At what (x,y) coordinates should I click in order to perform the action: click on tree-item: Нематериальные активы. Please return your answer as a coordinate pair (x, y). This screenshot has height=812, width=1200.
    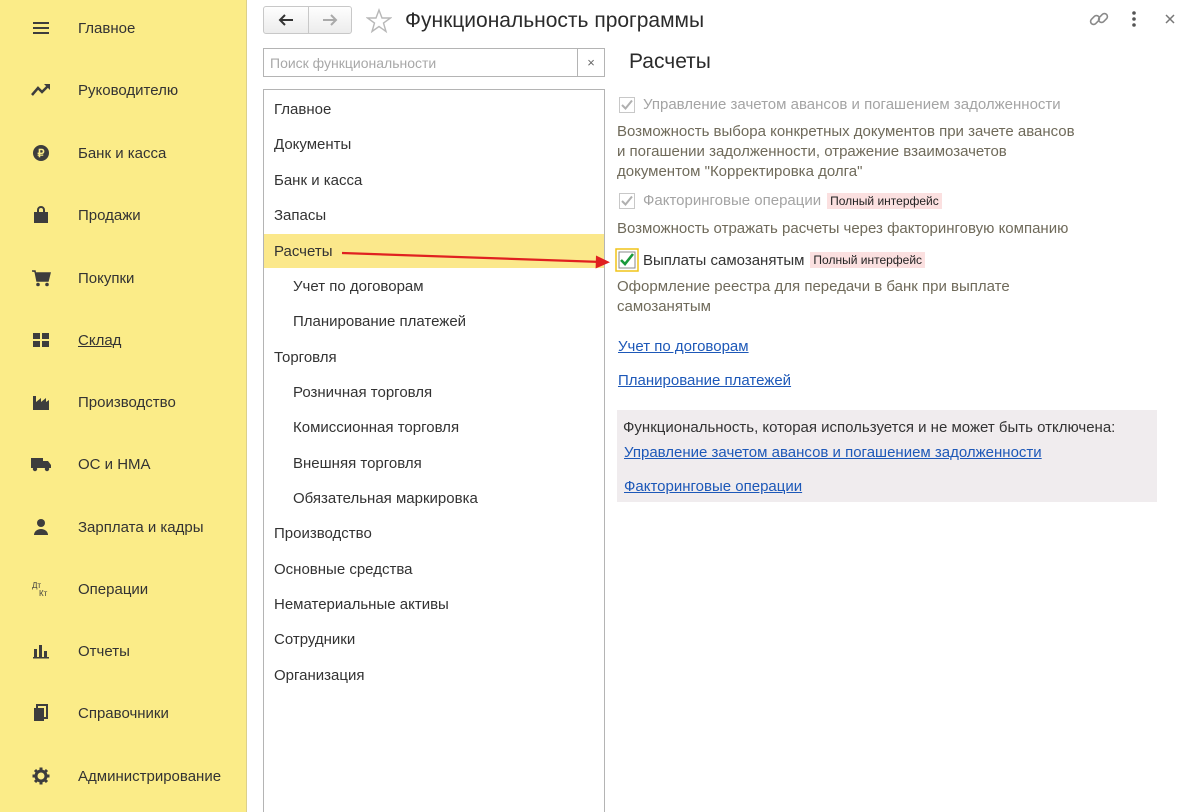
    Looking at the image, I should click on (434, 604).